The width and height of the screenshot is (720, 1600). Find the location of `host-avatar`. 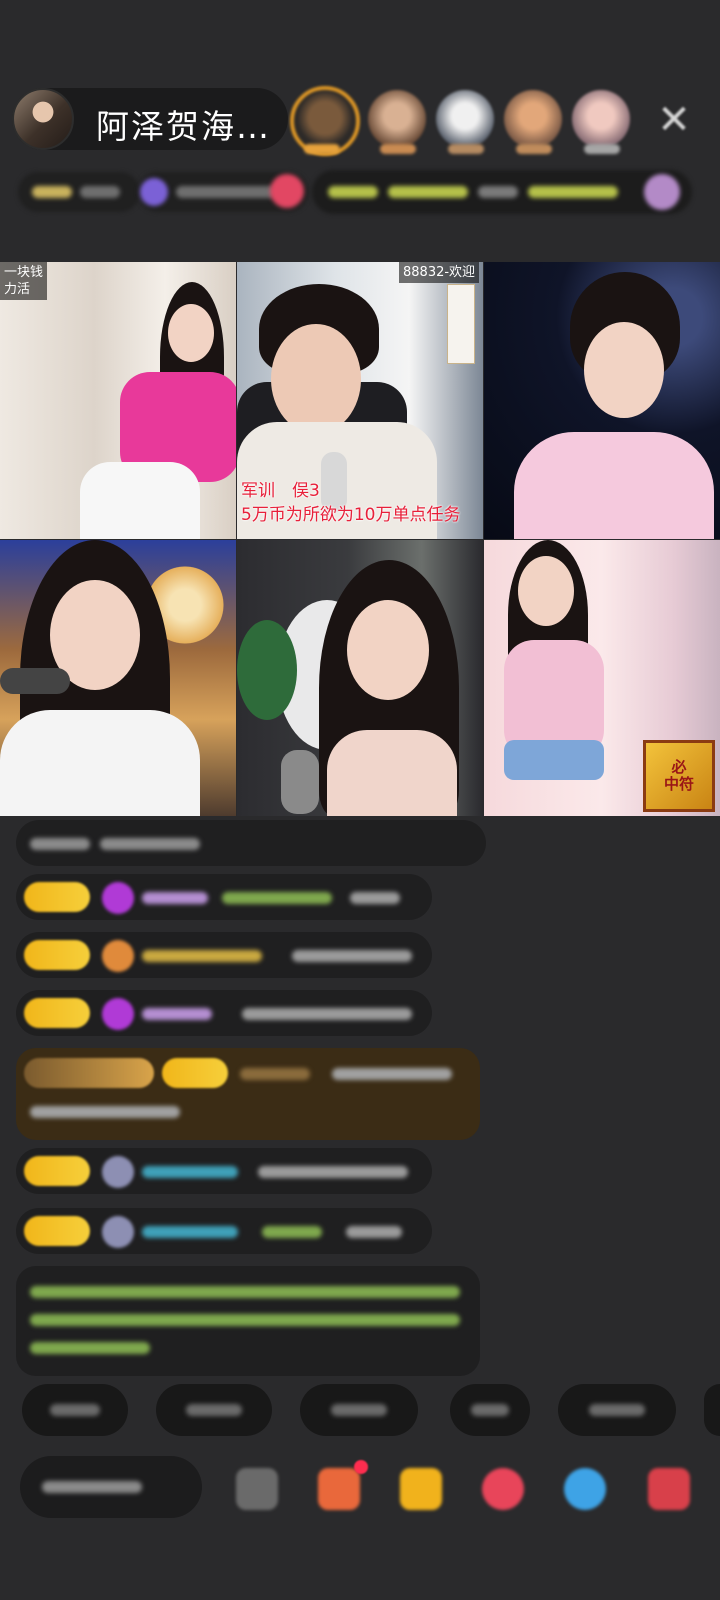

host-avatar is located at coordinates (43, 119).